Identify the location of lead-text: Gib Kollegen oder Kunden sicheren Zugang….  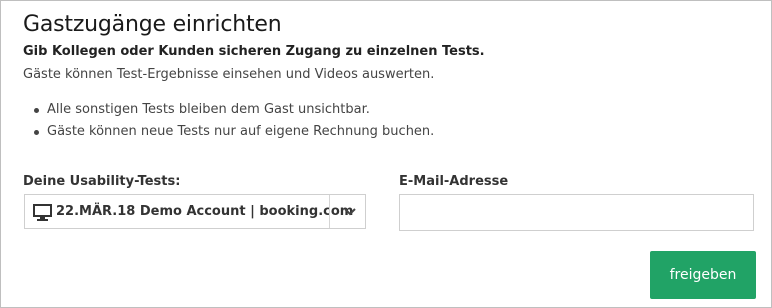
(254, 51).